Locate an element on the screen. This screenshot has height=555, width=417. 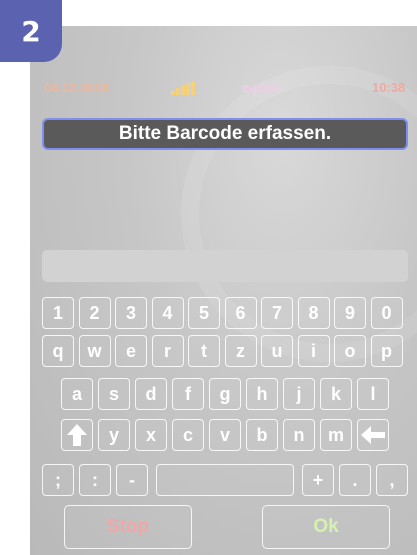
backspace-left-arrow-icon is located at coordinates (373, 435).